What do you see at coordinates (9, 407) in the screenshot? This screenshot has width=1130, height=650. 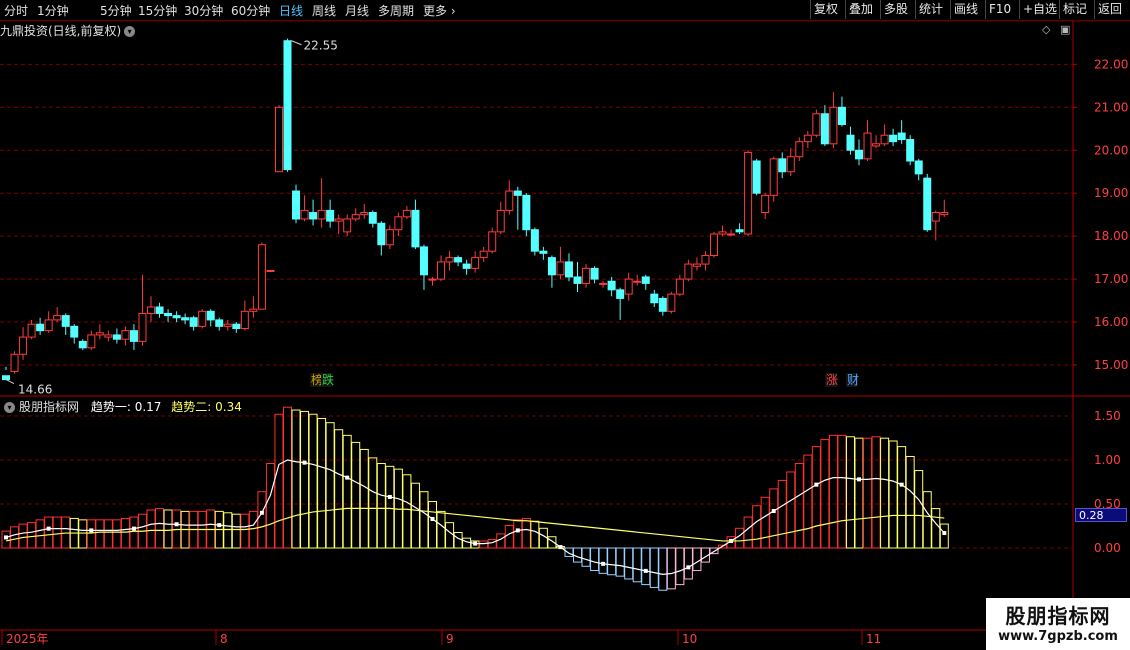 I see `chevron-down-icon: ▾` at bounding box center [9, 407].